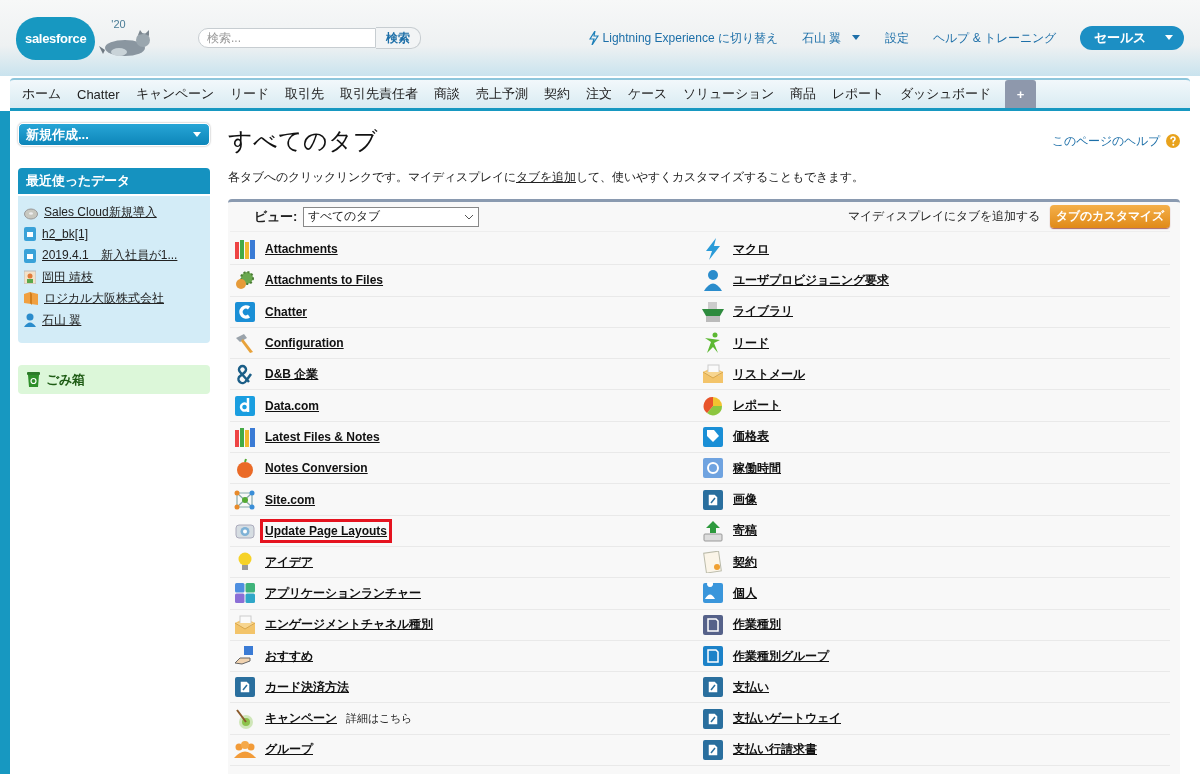 This screenshot has width=1200, height=774. I want to click on recent-item-link: h2_bk[1], so click(65, 234).